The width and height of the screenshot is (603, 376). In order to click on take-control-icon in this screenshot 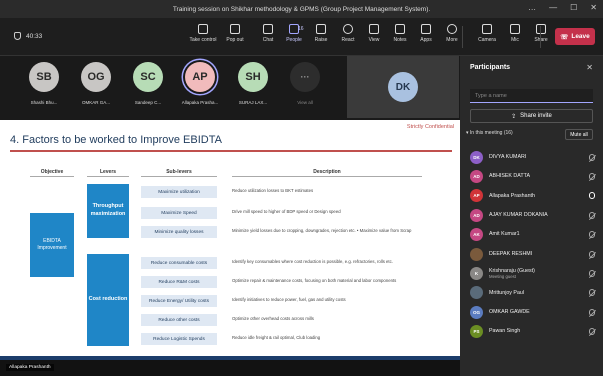, I will do `click(203, 29)`.